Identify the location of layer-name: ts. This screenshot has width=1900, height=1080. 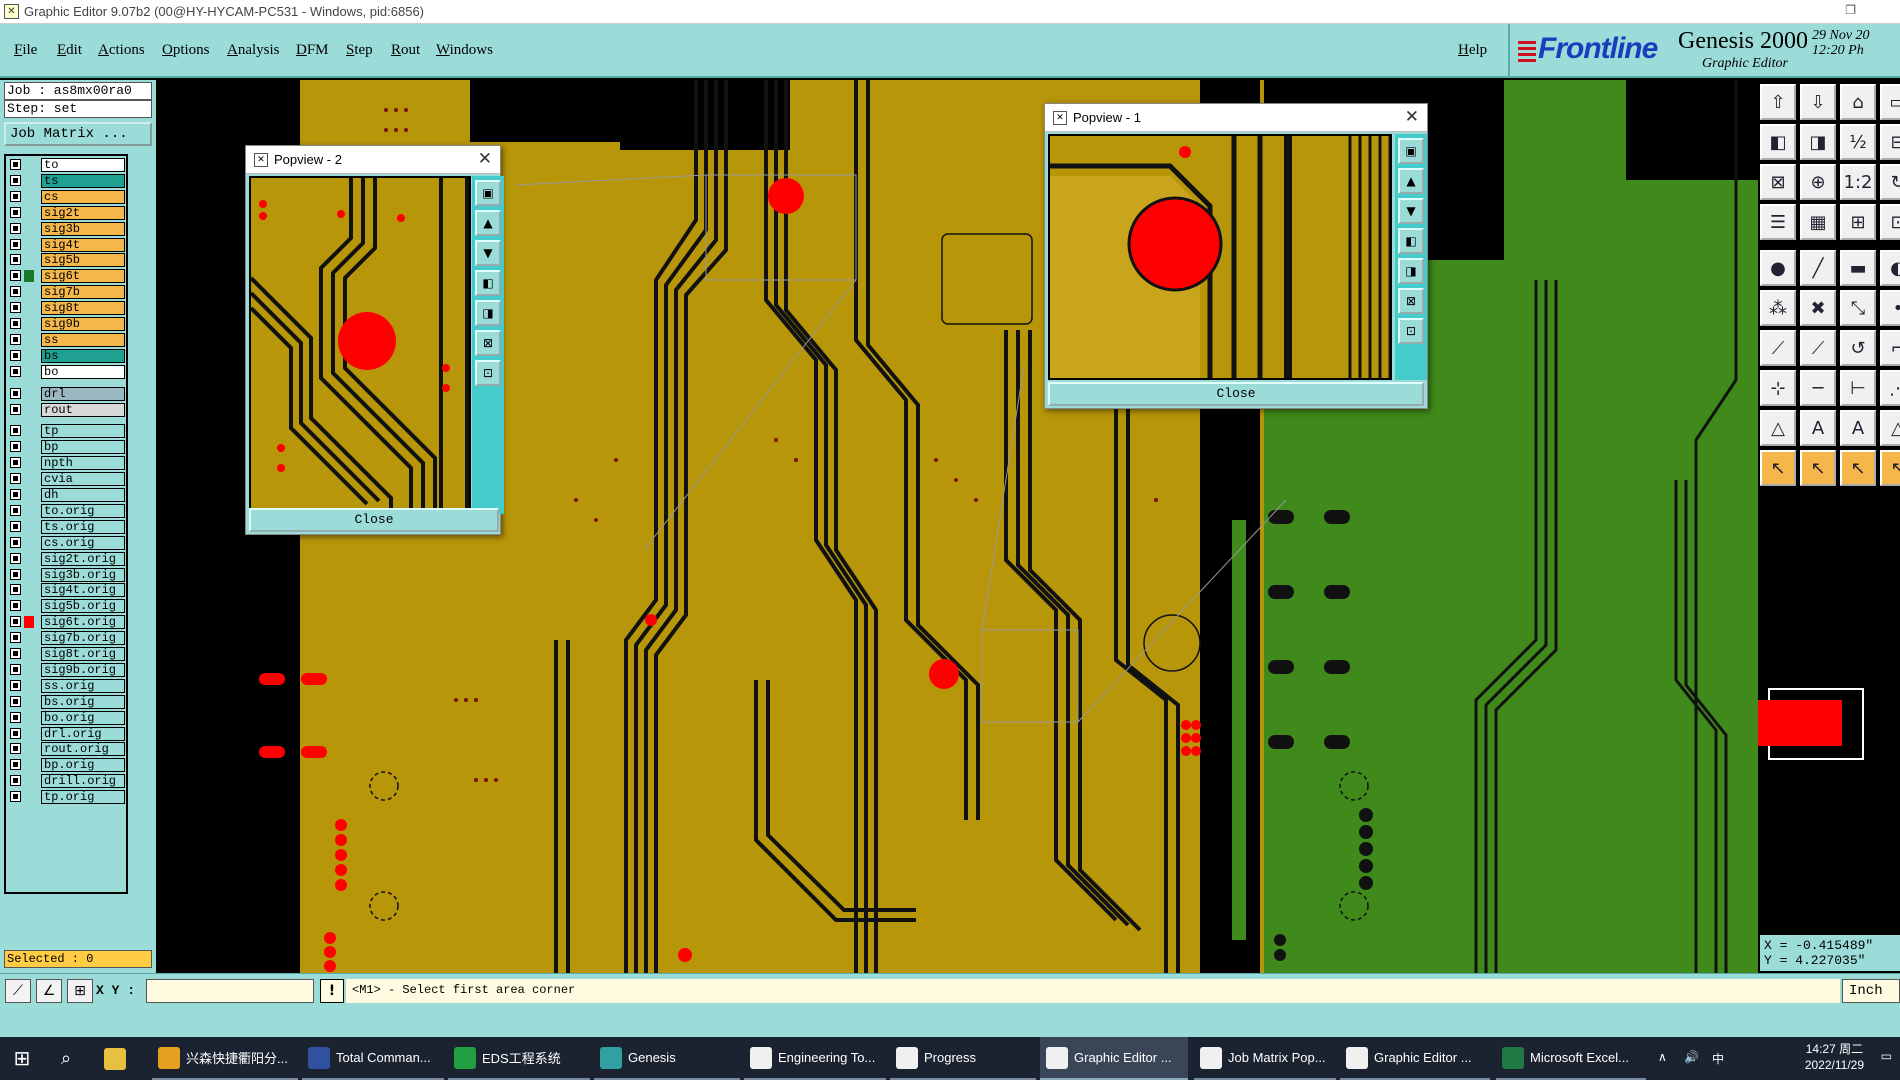
(83, 180).